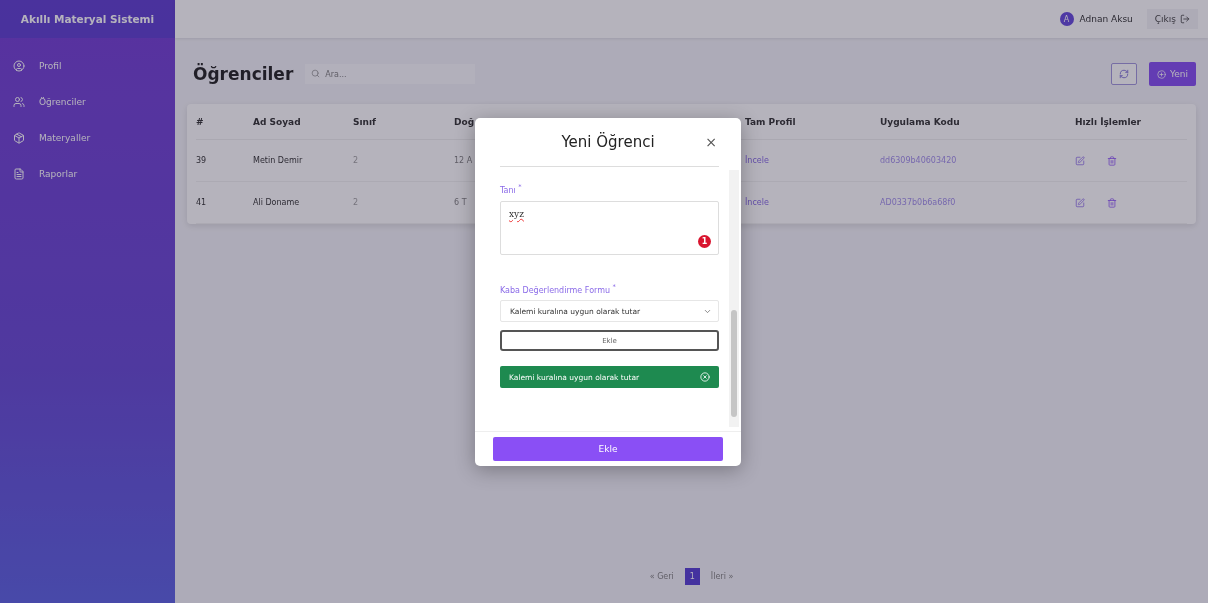 The height and width of the screenshot is (603, 1208). What do you see at coordinates (661, 576) in the screenshot?
I see `pagination-button: « Geri` at bounding box center [661, 576].